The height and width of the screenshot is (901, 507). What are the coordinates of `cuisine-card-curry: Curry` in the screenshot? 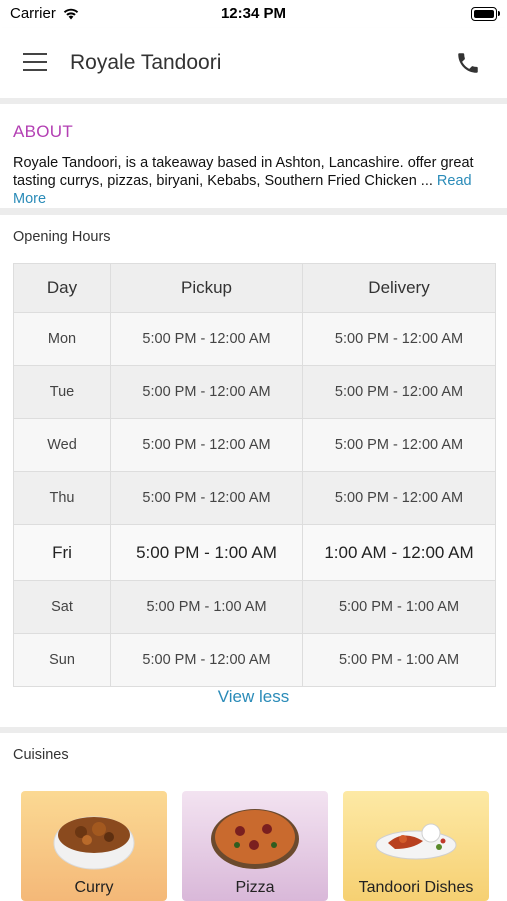 It's located at (94, 846).